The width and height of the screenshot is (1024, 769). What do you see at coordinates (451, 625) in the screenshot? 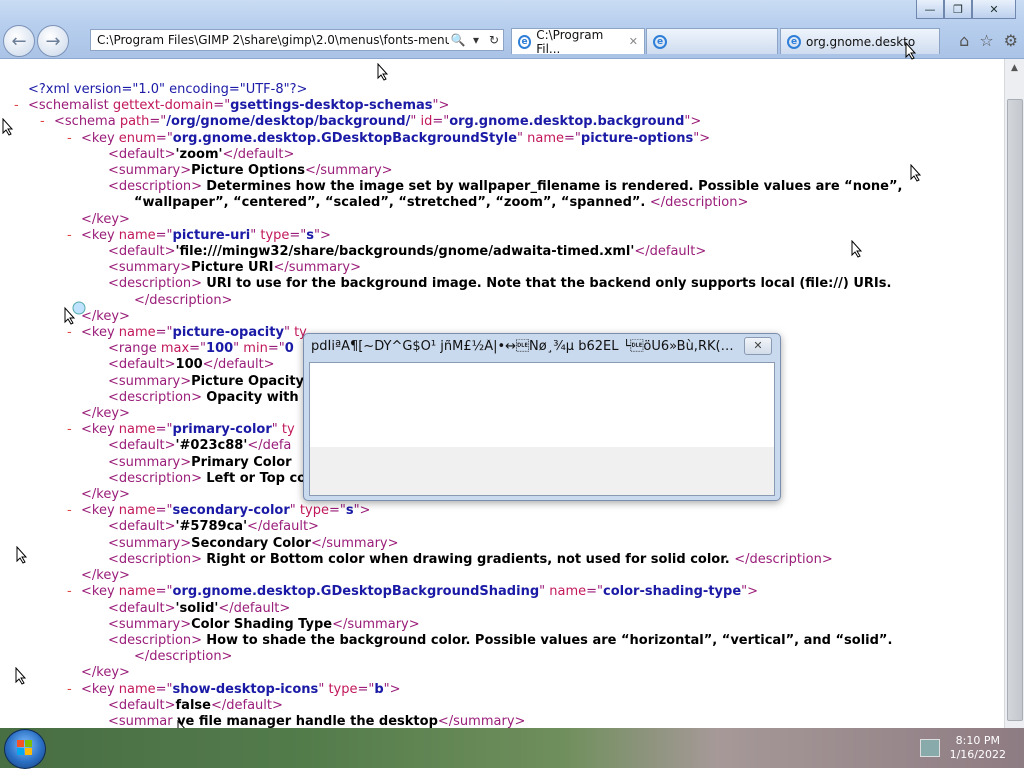
I see `xml-line: <summary>Color Shading Type</summary>` at bounding box center [451, 625].